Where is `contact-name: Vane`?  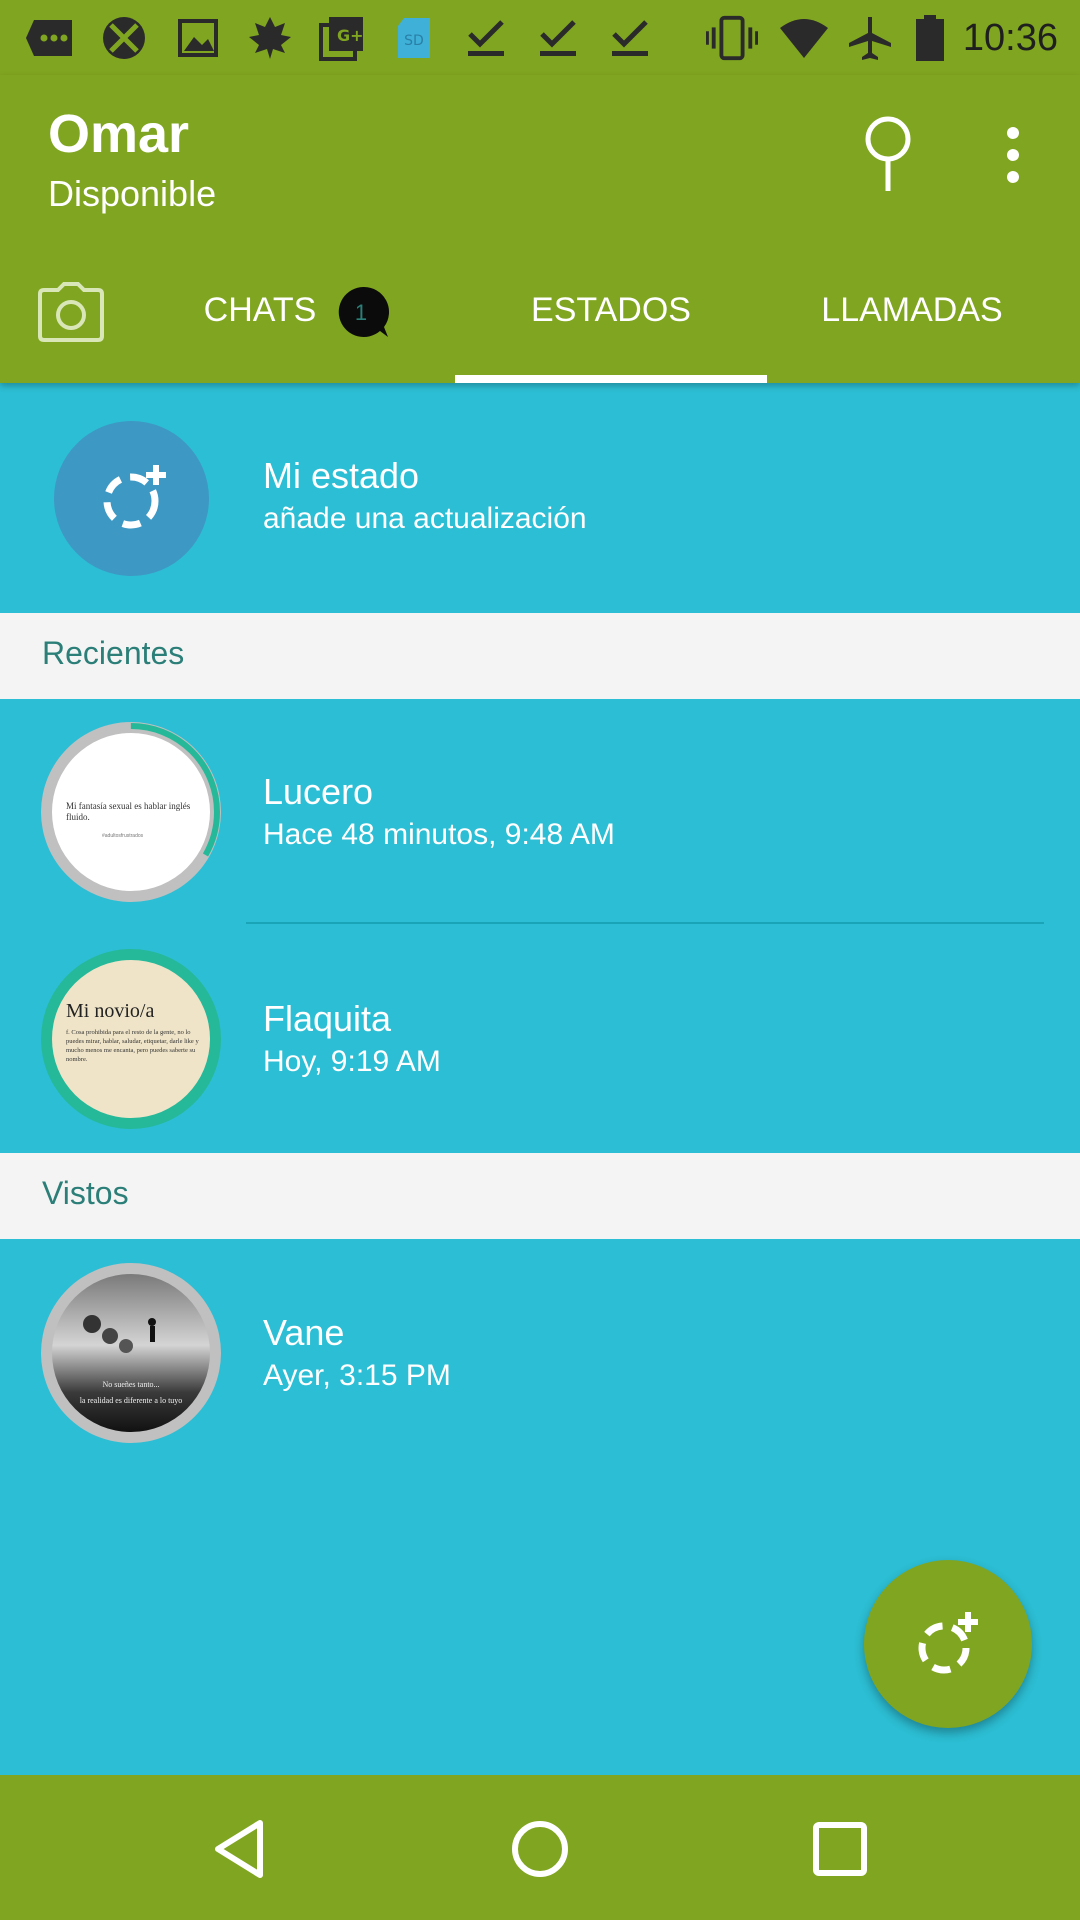 contact-name: Vane is located at coordinates (304, 1332).